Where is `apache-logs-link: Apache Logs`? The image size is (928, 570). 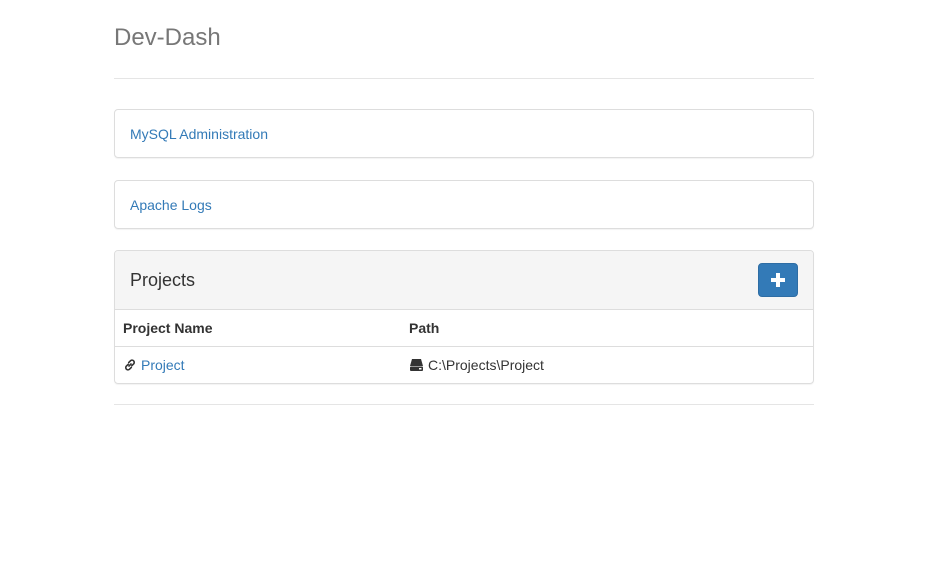 apache-logs-link: Apache Logs is located at coordinates (171, 205).